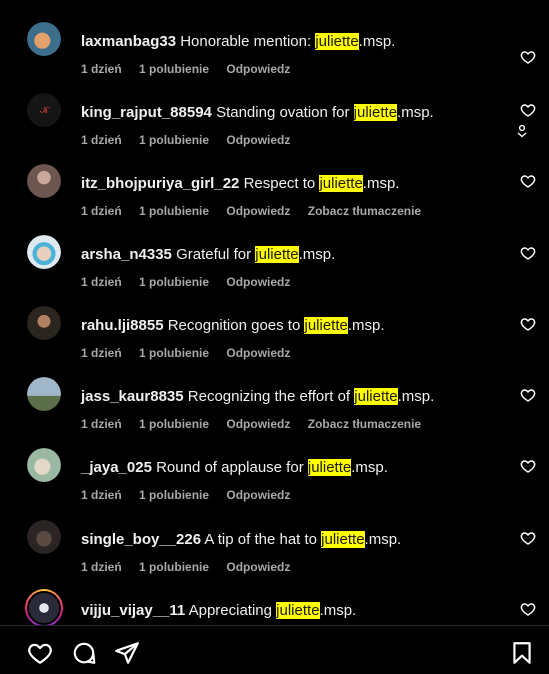  Describe the element at coordinates (84, 653) in the screenshot. I see `comment-icon` at that location.